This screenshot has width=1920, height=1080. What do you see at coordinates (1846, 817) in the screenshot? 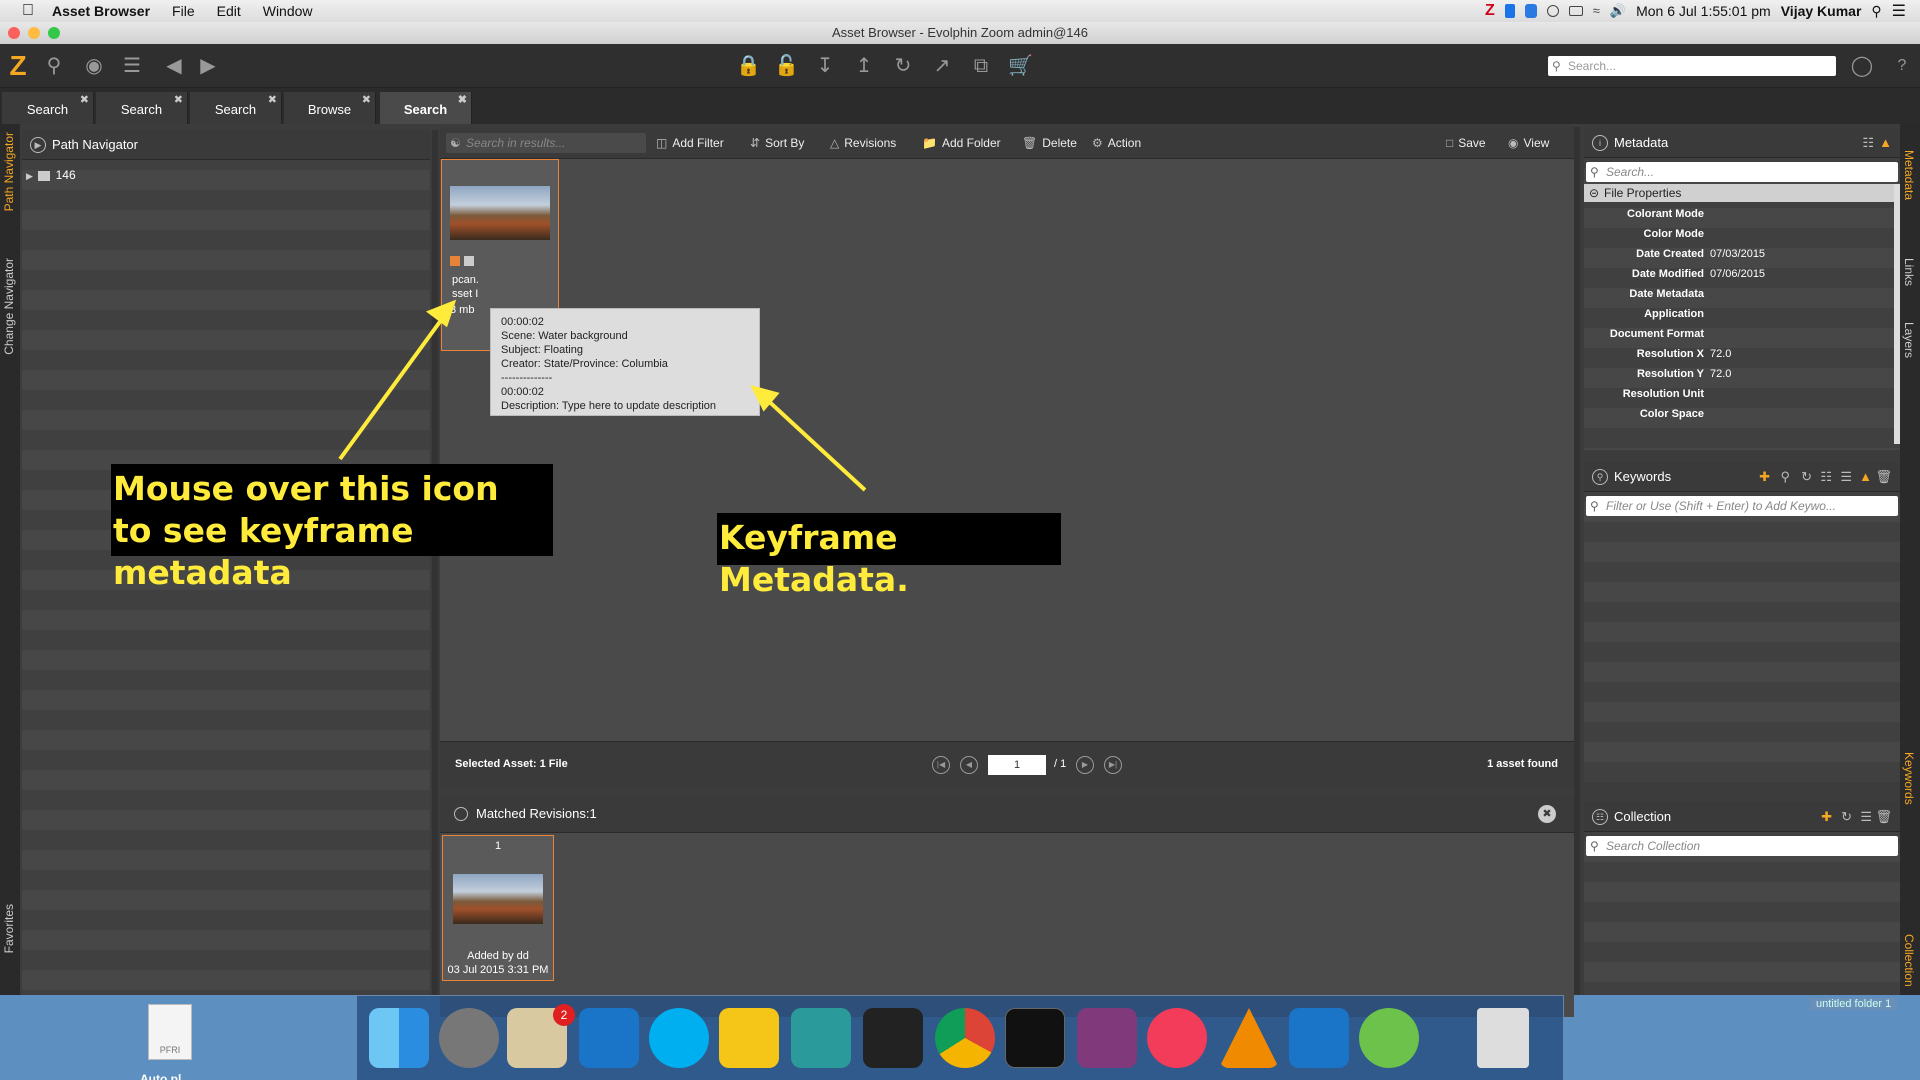
I see `refresh-collection-icon: ↻` at bounding box center [1846, 817].